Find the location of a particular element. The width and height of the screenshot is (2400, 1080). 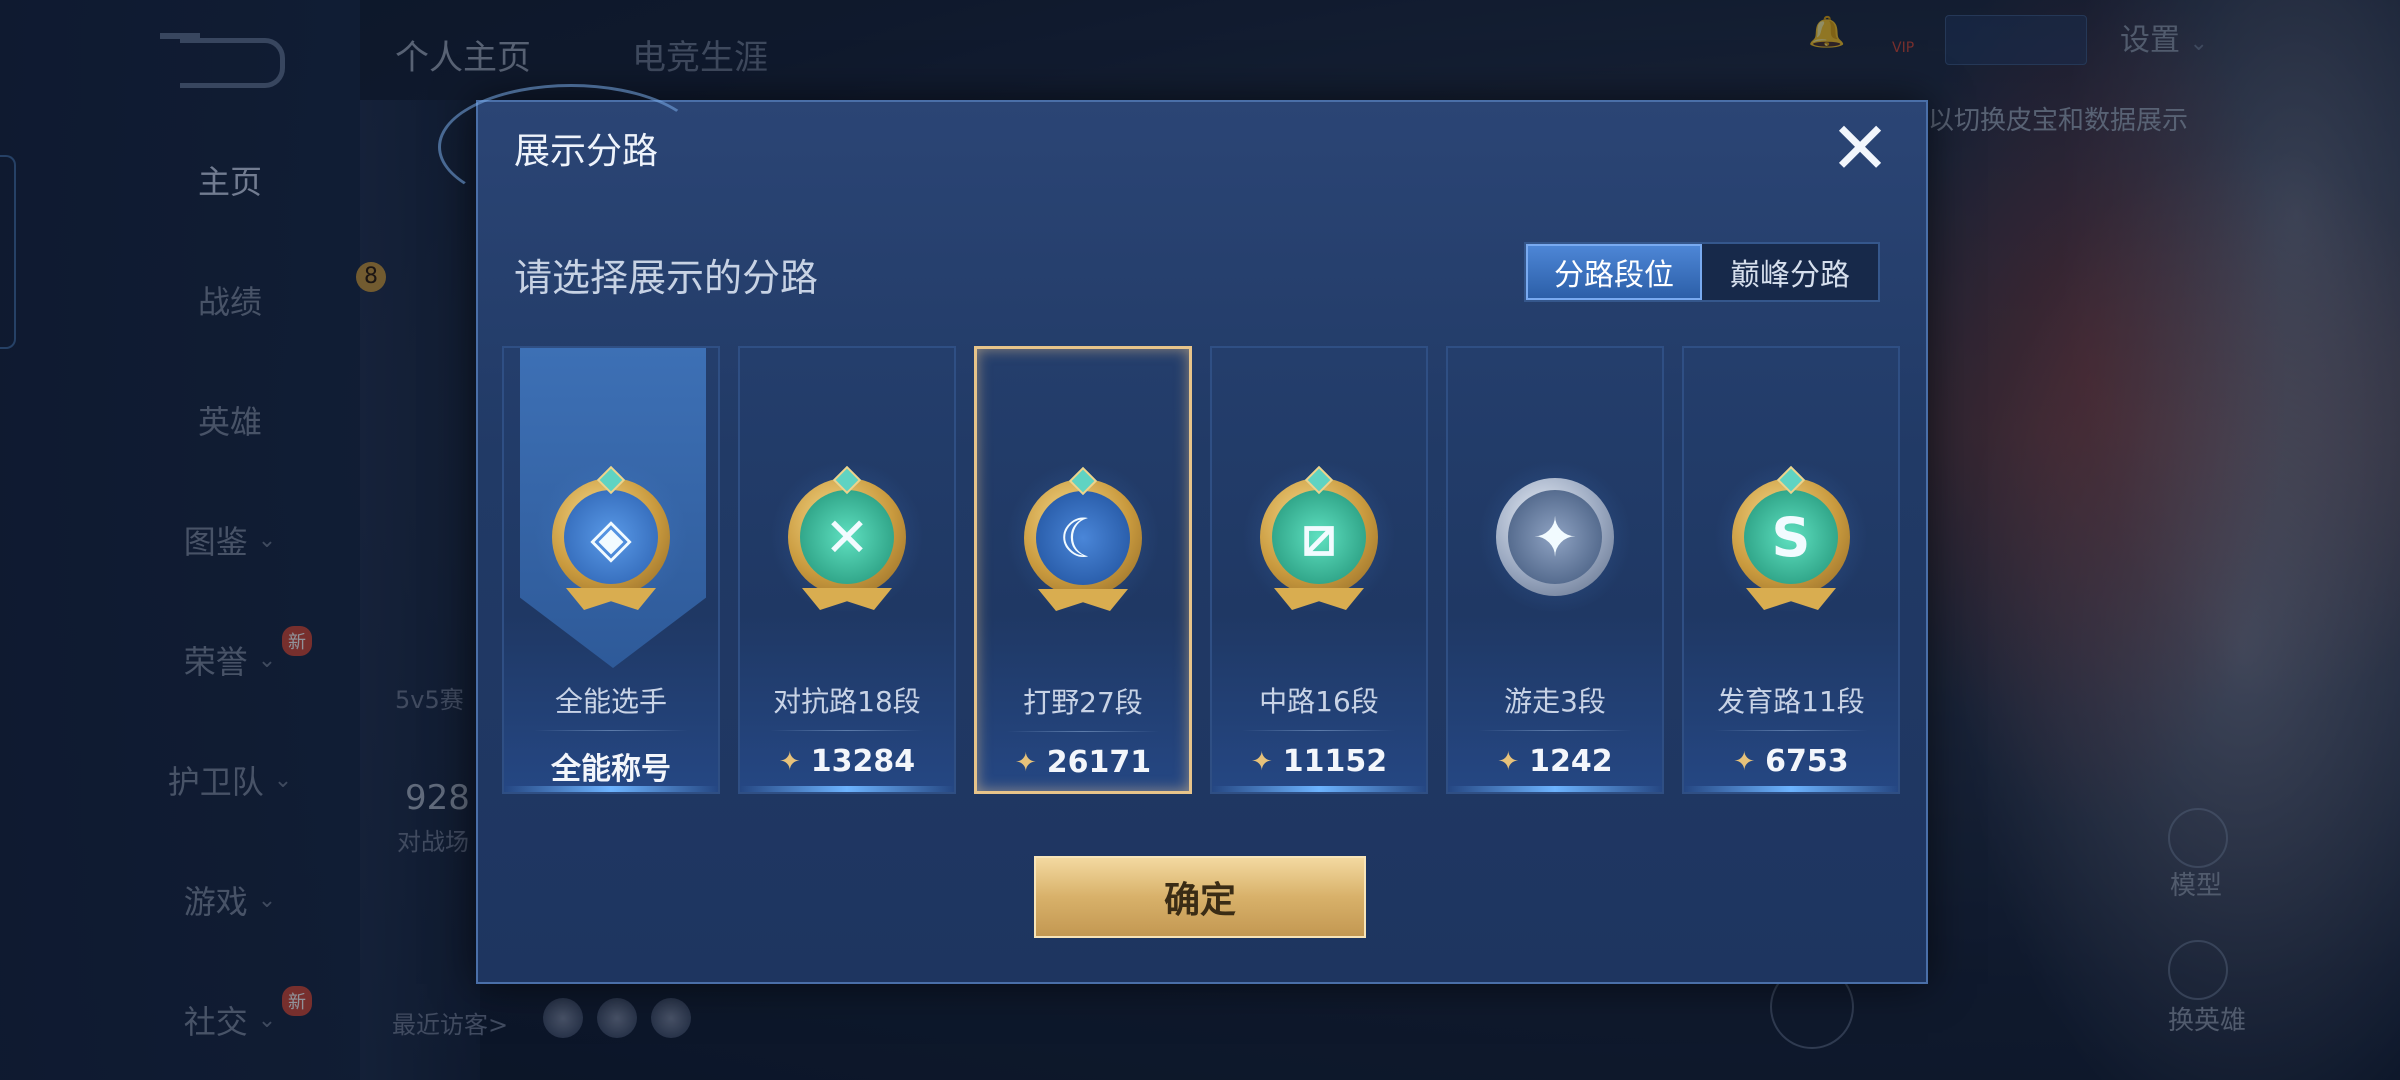

lane-label: 对抗路18段 is located at coordinates (847, 701).